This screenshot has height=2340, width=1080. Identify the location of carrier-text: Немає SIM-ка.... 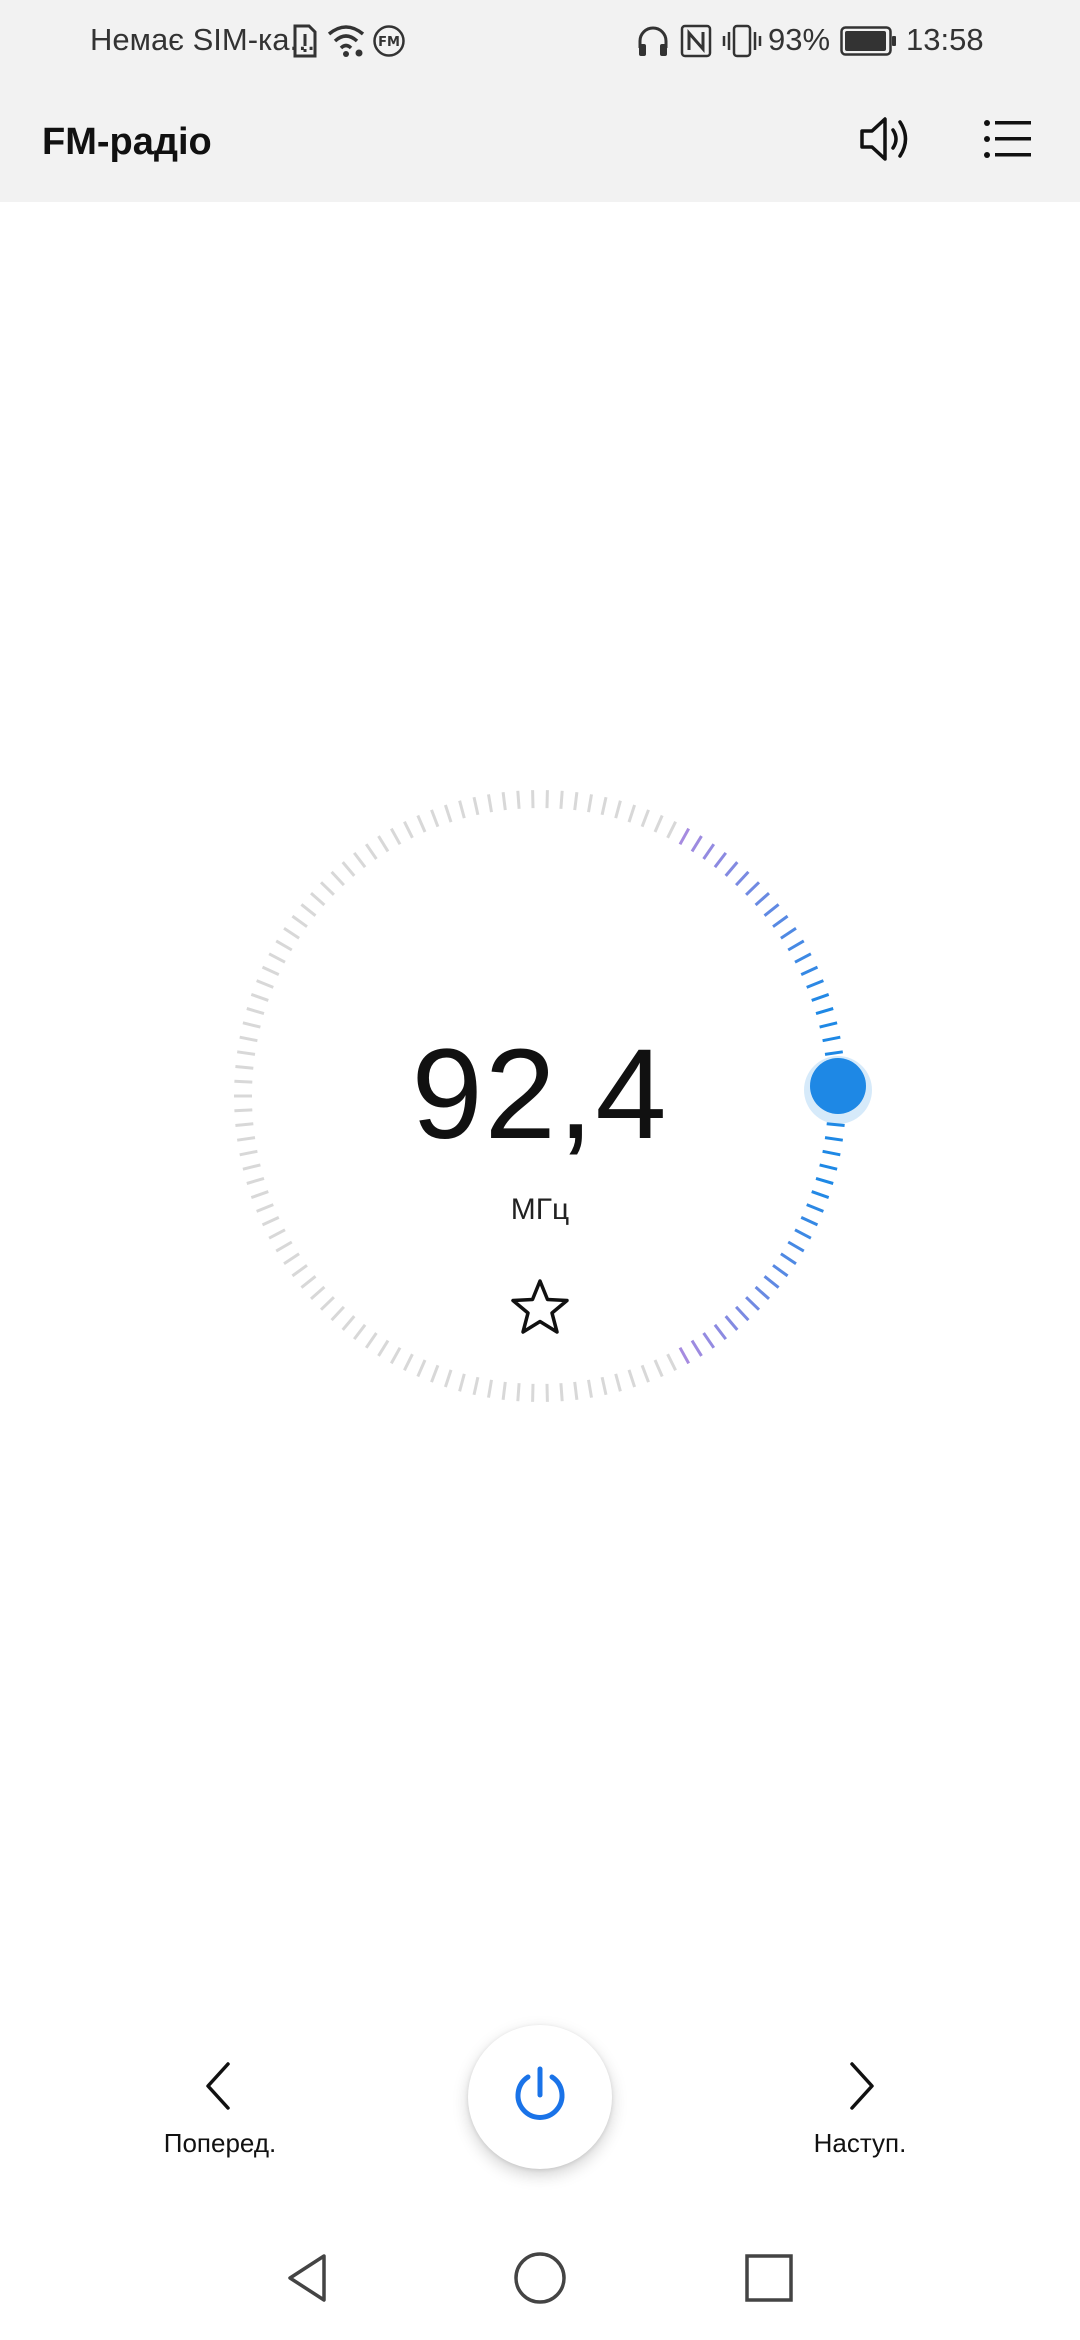
(203, 39).